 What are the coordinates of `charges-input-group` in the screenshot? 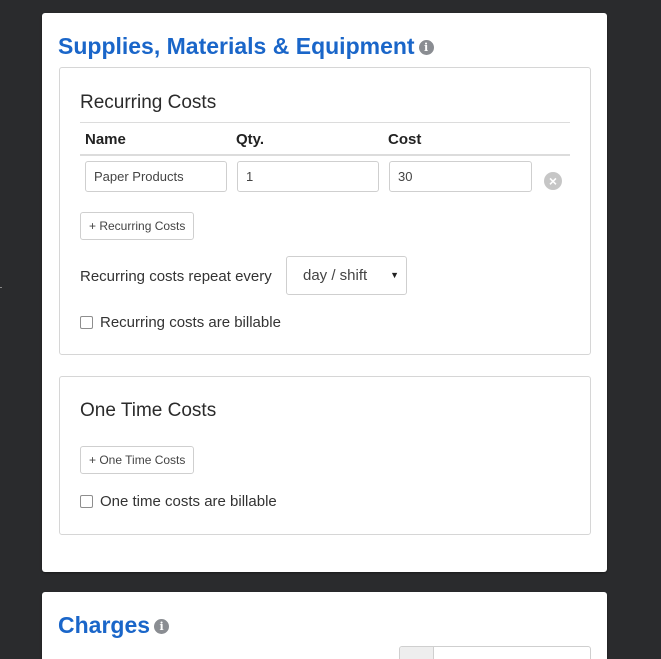 It's located at (495, 652).